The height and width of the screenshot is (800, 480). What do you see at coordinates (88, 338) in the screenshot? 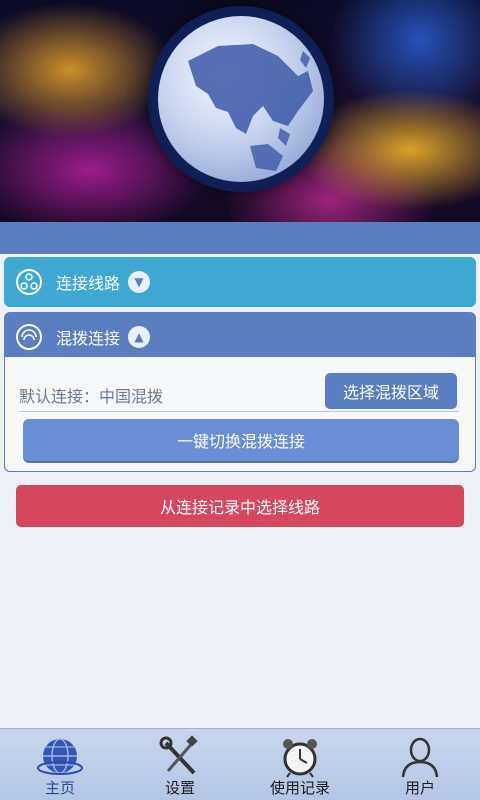
I see `mix-connect-label: 混拨连接` at bounding box center [88, 338].